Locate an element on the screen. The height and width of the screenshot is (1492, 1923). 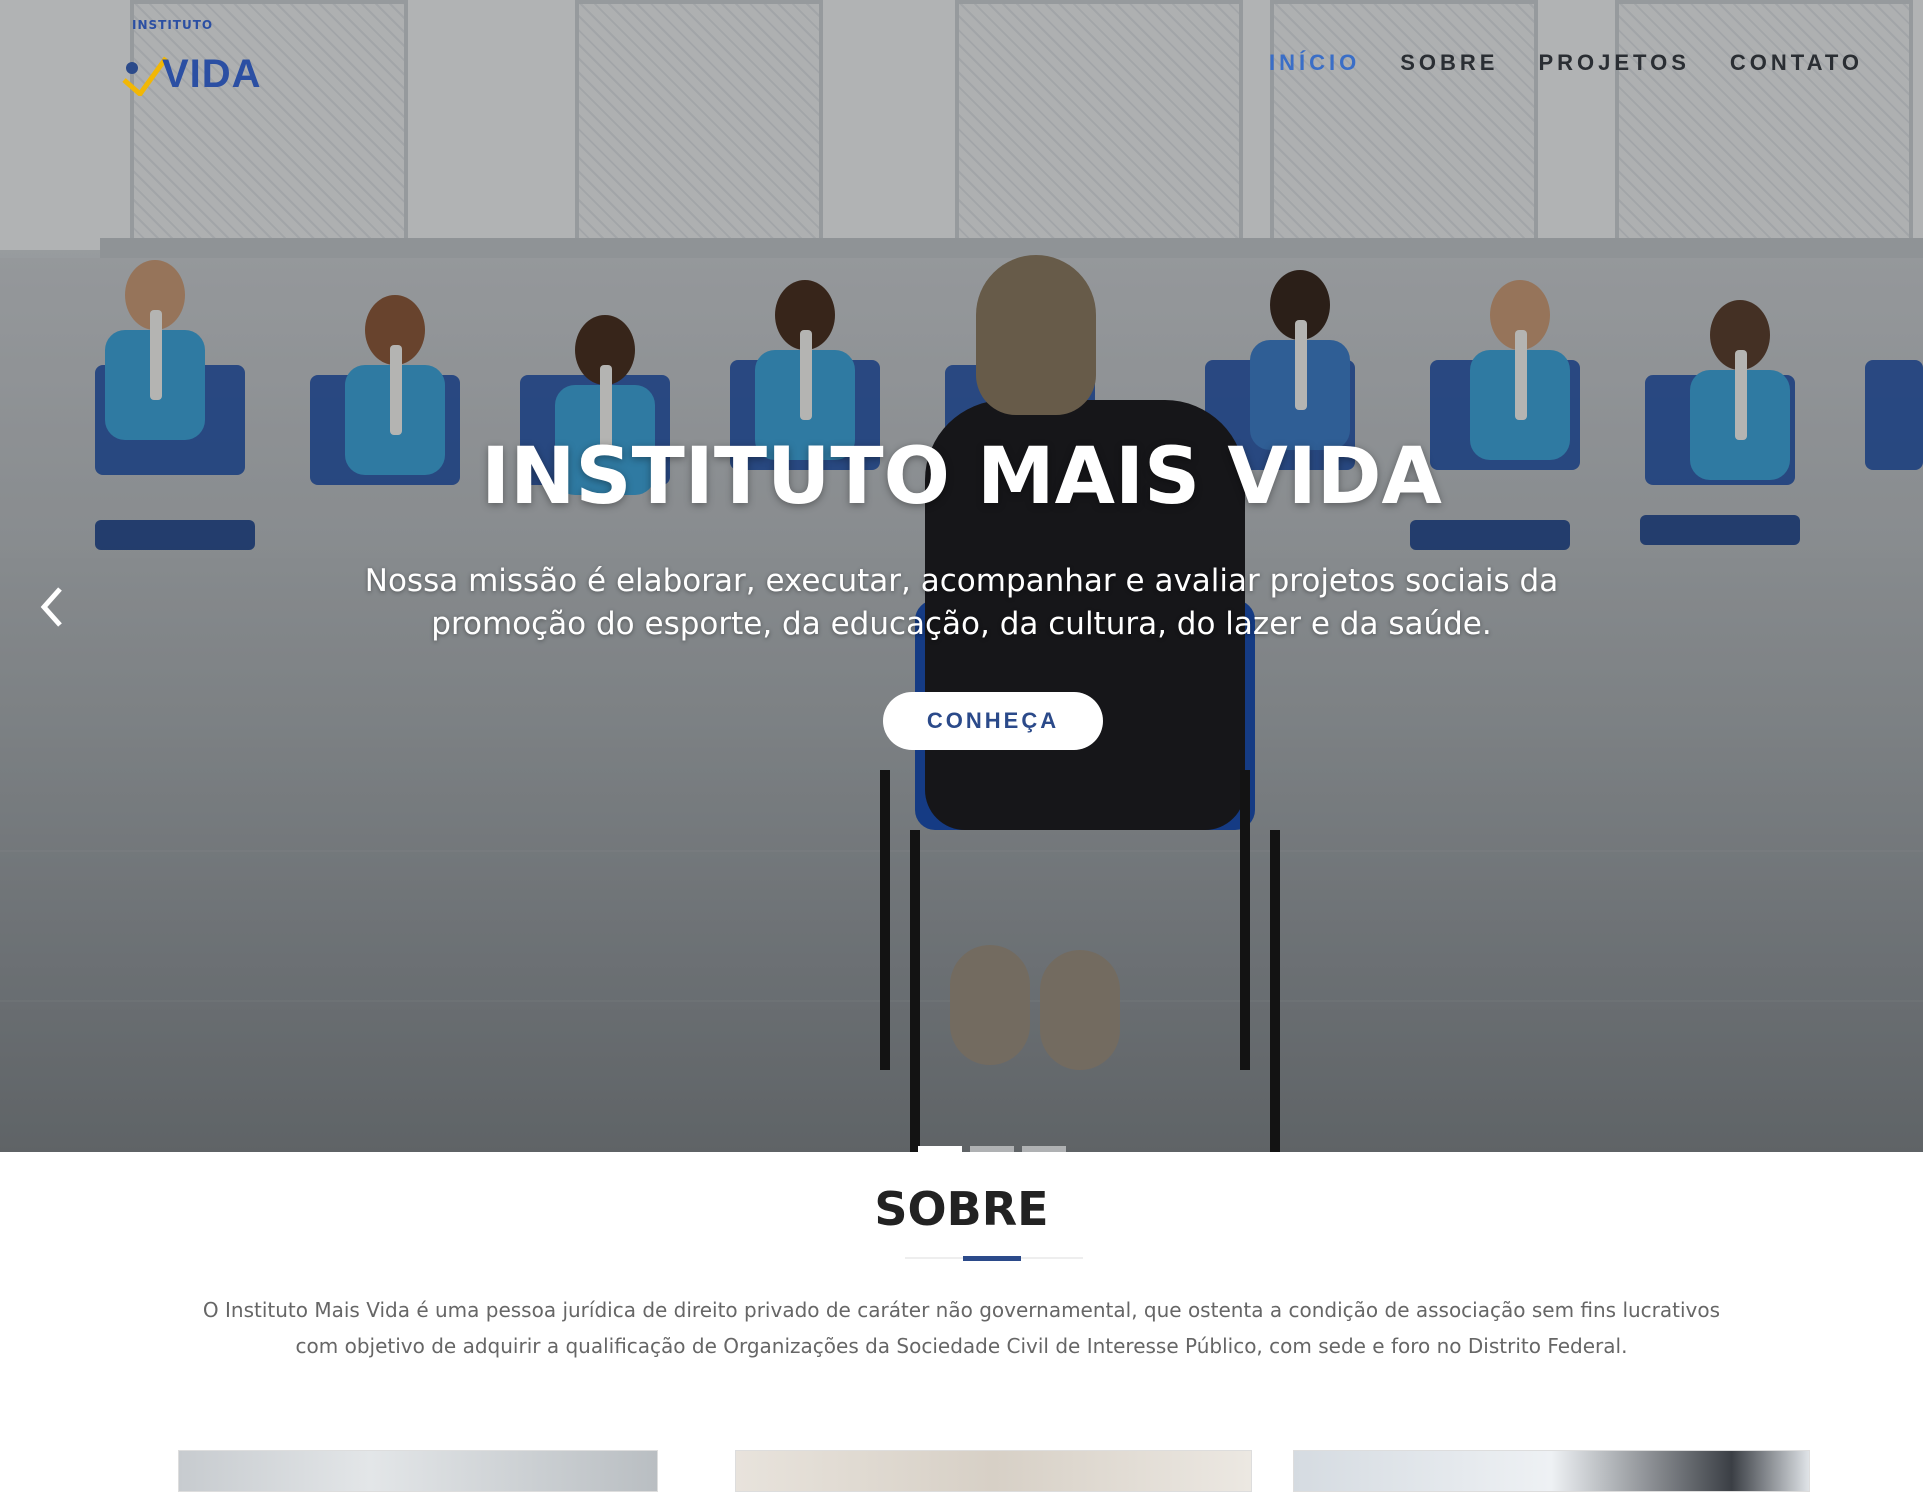
nav-contato: CONTATO is located at coordinates (1796, 63).